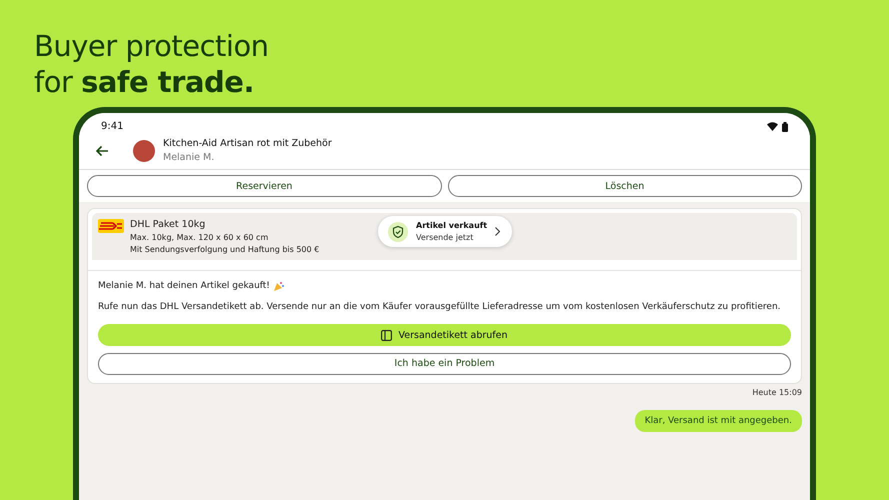 This screenshot has width=889, height=500. Describe the element at coordinates (279, 286) in the screenshot. I see `party-popper-icon` at that location.